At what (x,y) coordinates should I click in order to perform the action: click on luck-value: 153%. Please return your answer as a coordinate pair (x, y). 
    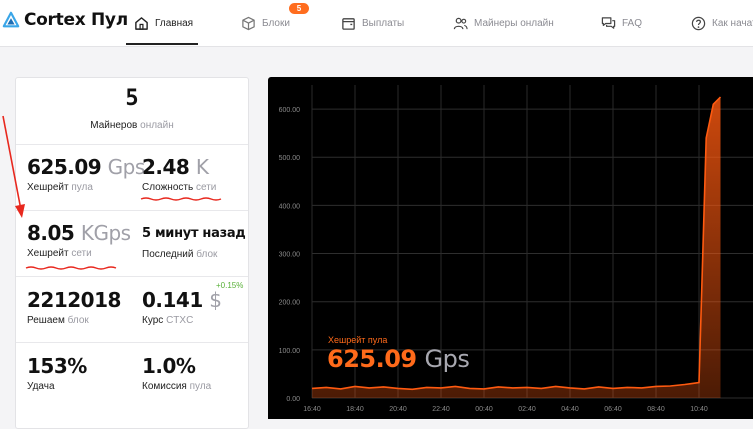
    Looking at the image, I should click on (57, 366).